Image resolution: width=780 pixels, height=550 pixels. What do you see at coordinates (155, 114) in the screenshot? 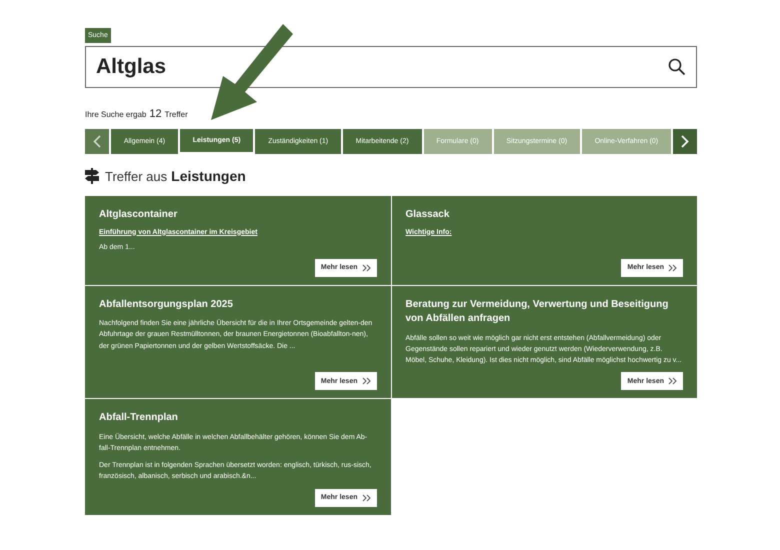
I see `result-count: 12` at bounding box center [155, 114].